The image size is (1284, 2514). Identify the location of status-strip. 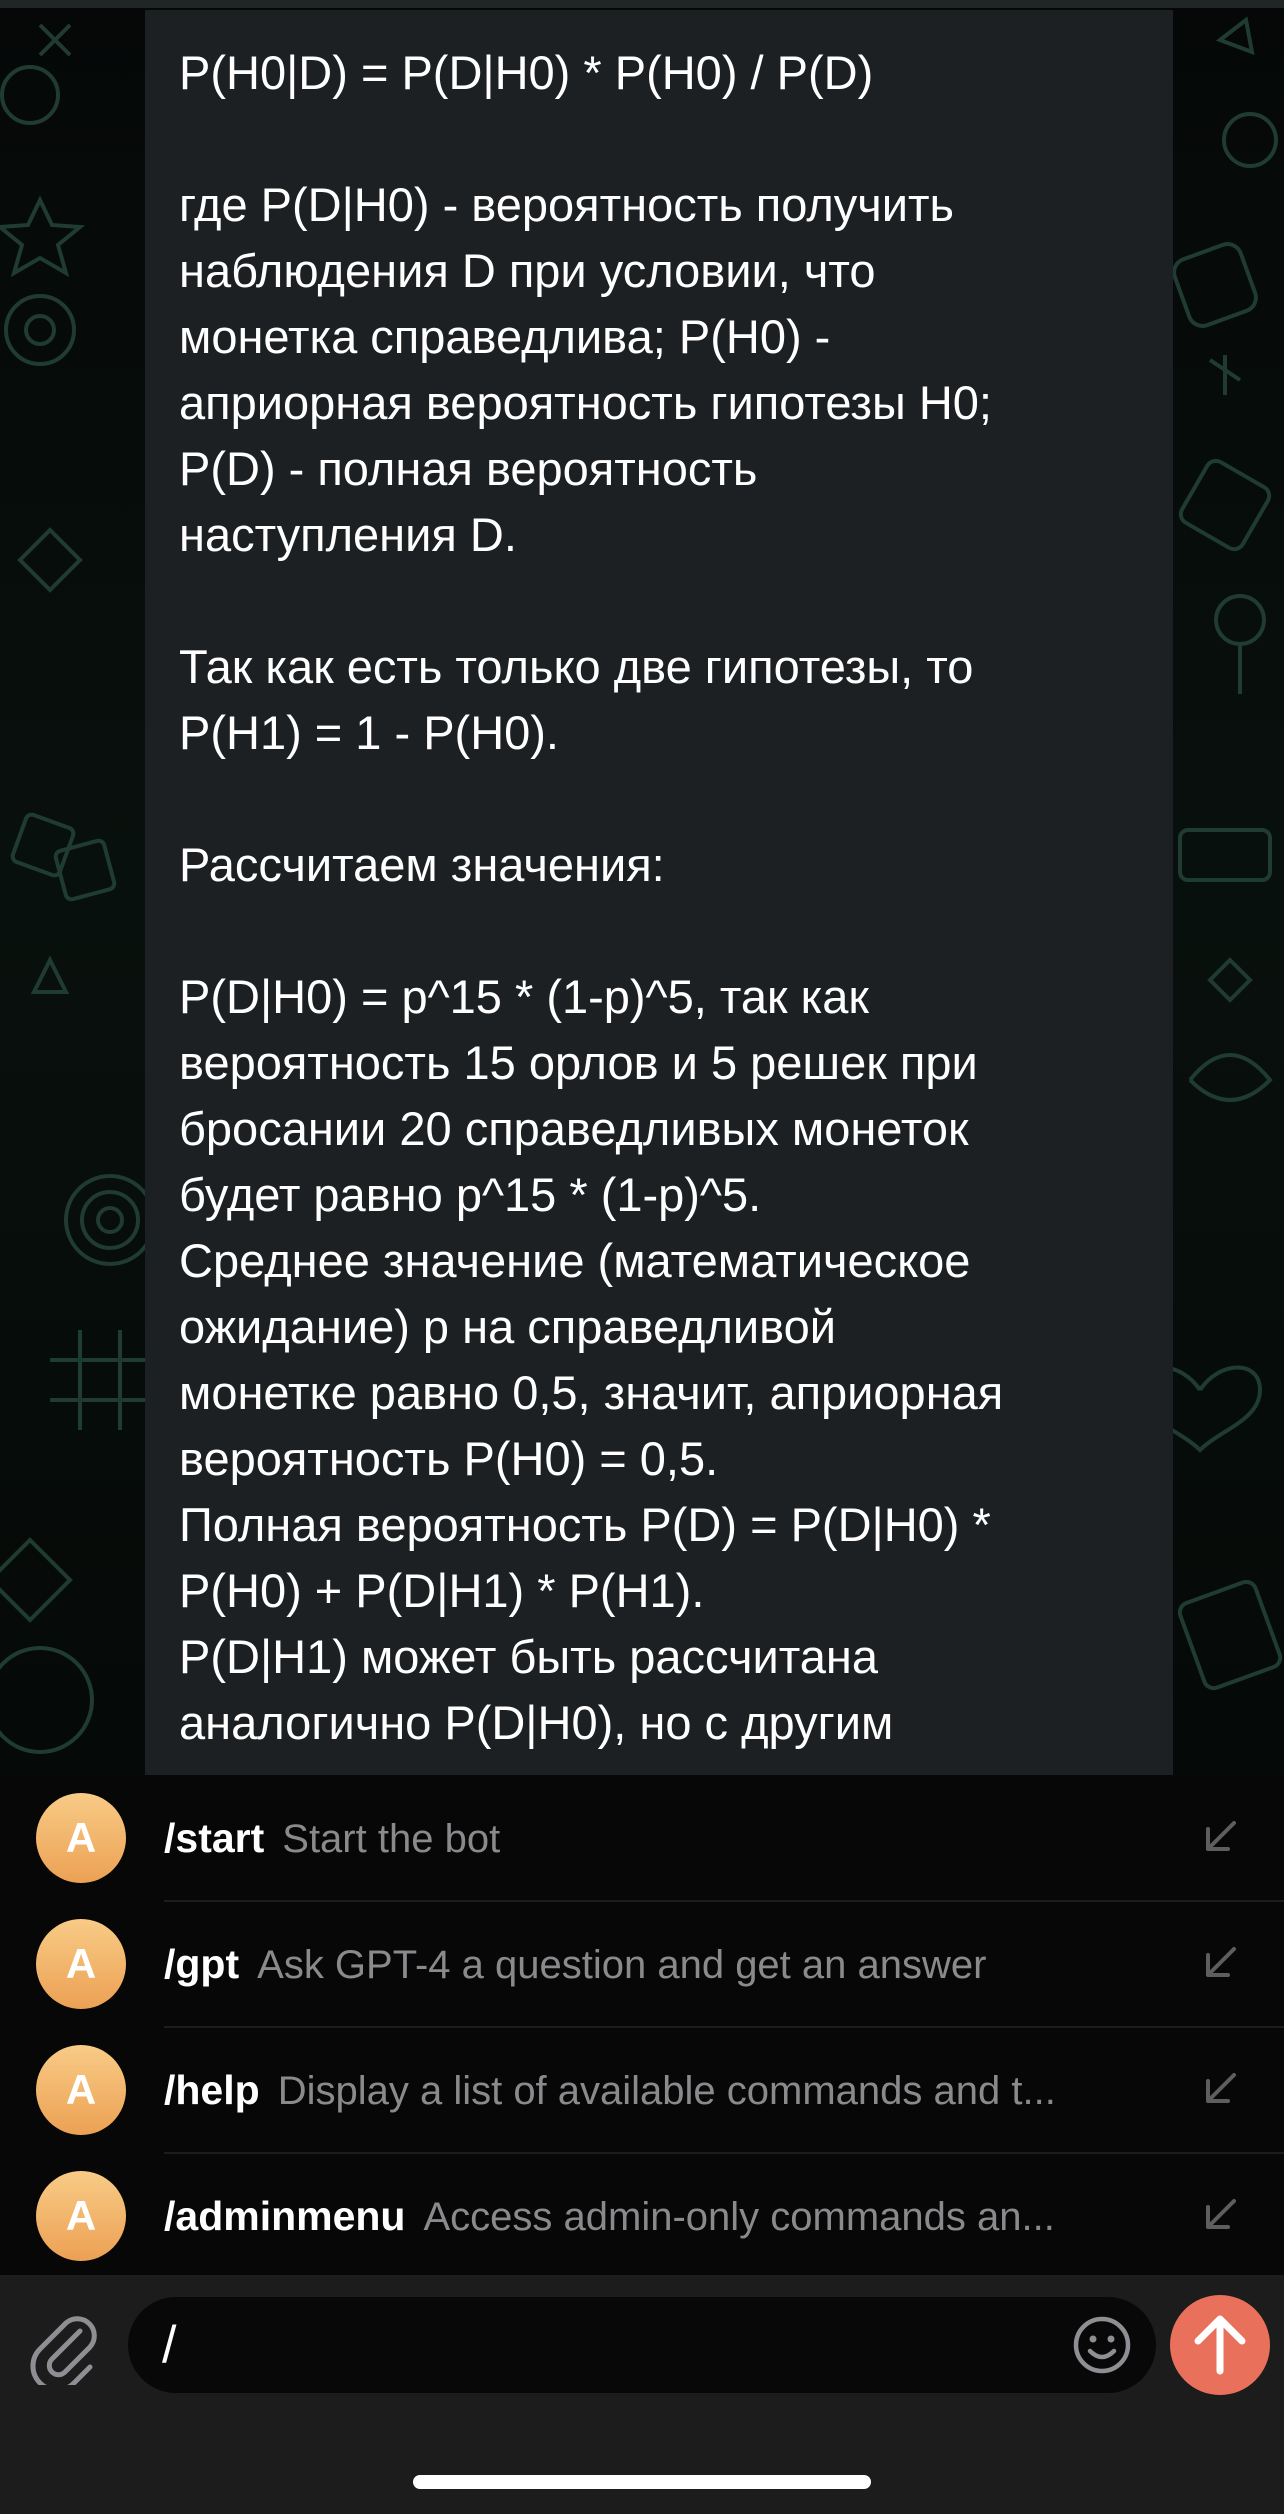
(642, 4).